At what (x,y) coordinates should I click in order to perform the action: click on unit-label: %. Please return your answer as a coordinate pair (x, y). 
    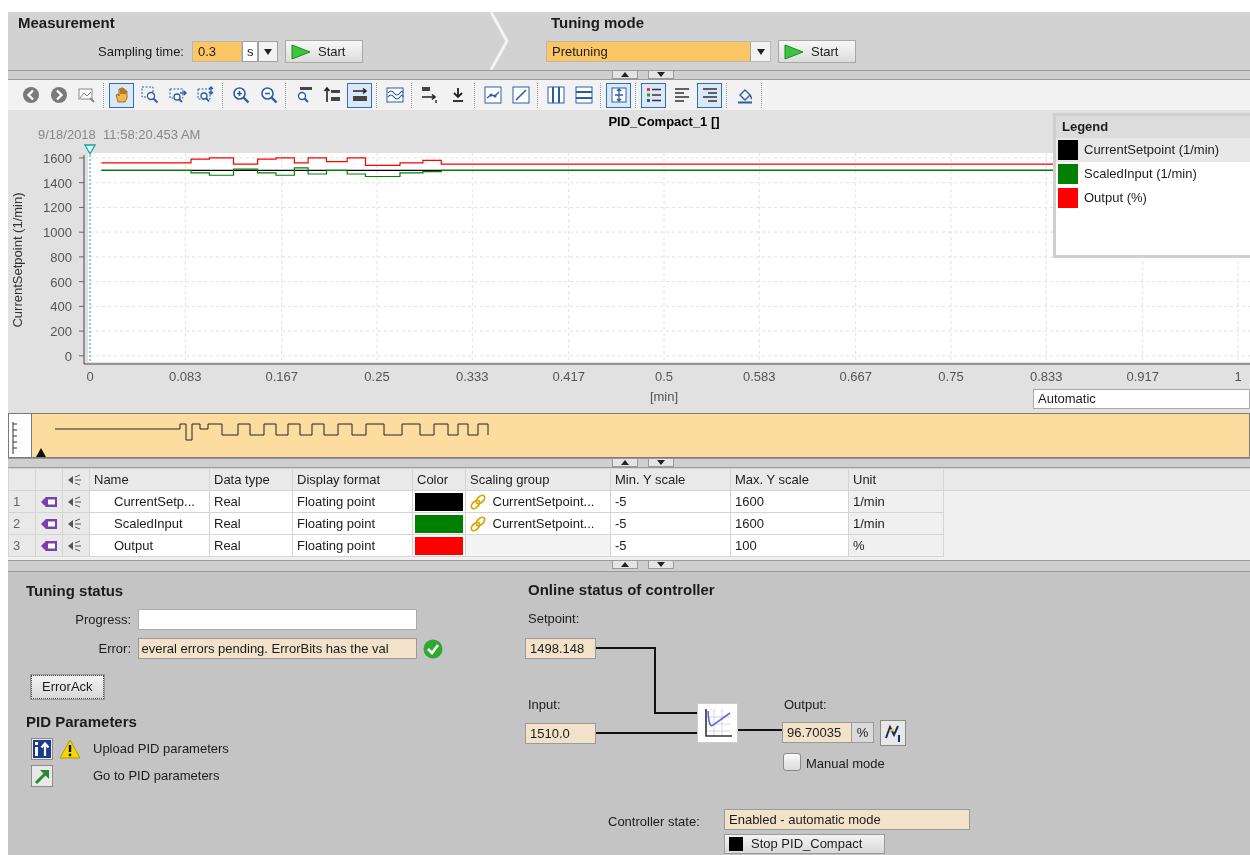
    Looking at the image, I should click on (863, 732).